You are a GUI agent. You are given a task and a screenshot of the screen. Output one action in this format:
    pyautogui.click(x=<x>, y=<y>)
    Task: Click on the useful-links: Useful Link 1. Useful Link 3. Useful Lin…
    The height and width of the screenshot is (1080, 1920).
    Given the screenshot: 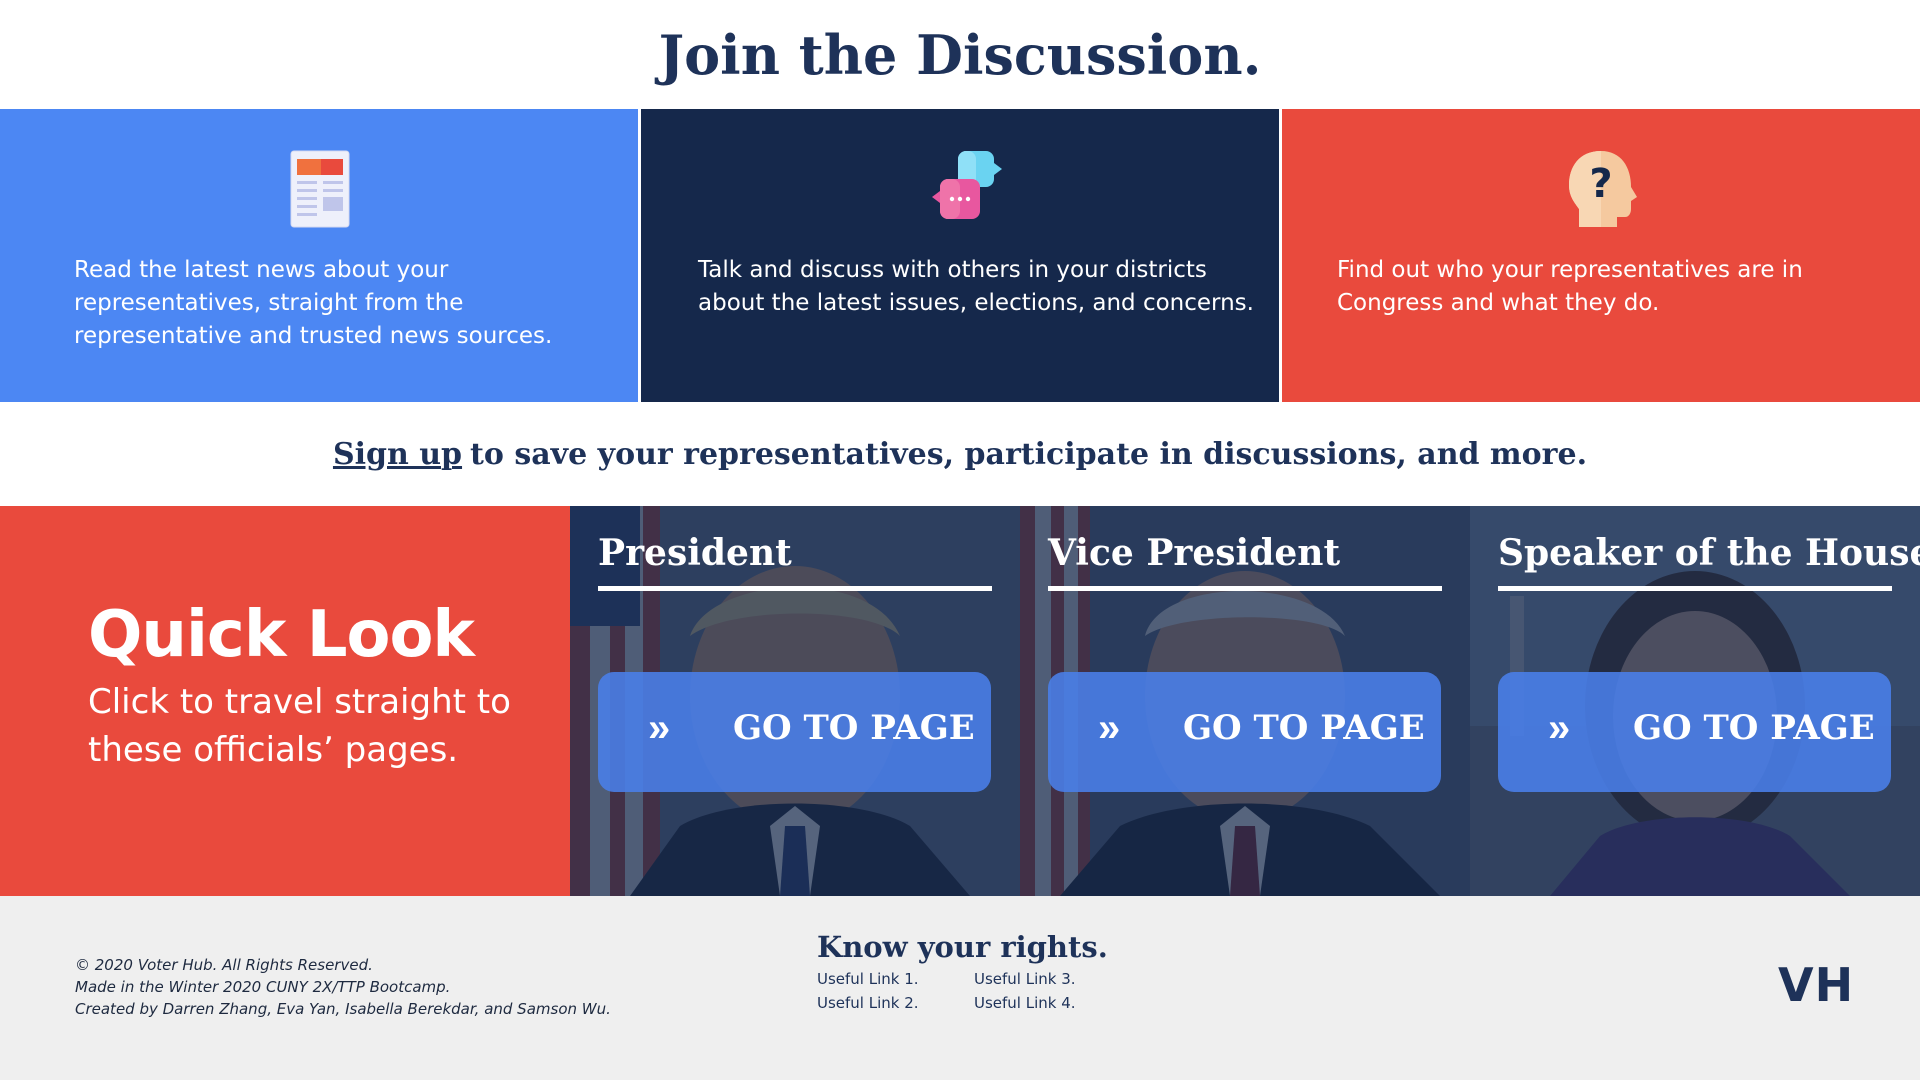 What is the action you would take?
    pyautogui.click(x=952, y=991)
    